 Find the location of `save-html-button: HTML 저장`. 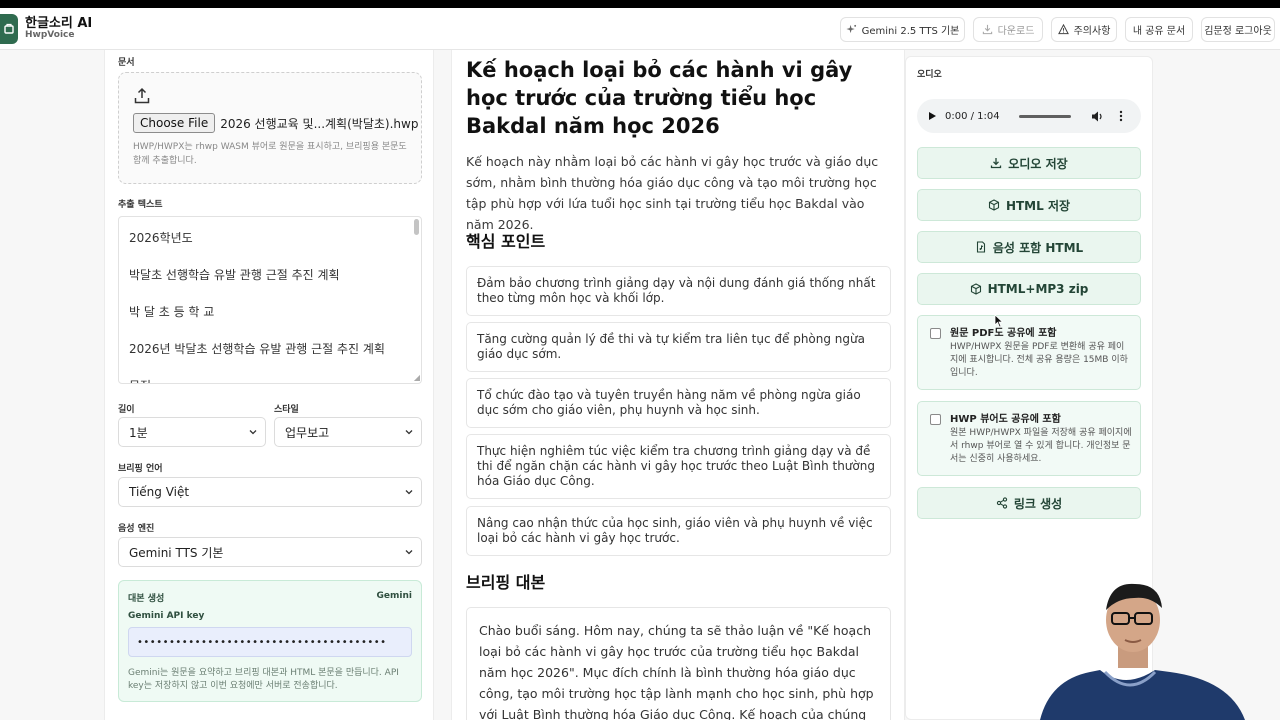

save-html-button: HTML 저장 is located at coordinates (1029, 205).